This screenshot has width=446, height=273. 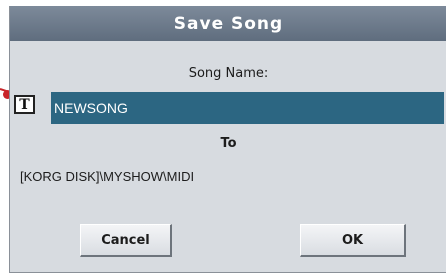 I want to click on song-name-field: NEWSONG, so click(x=247, y=108).